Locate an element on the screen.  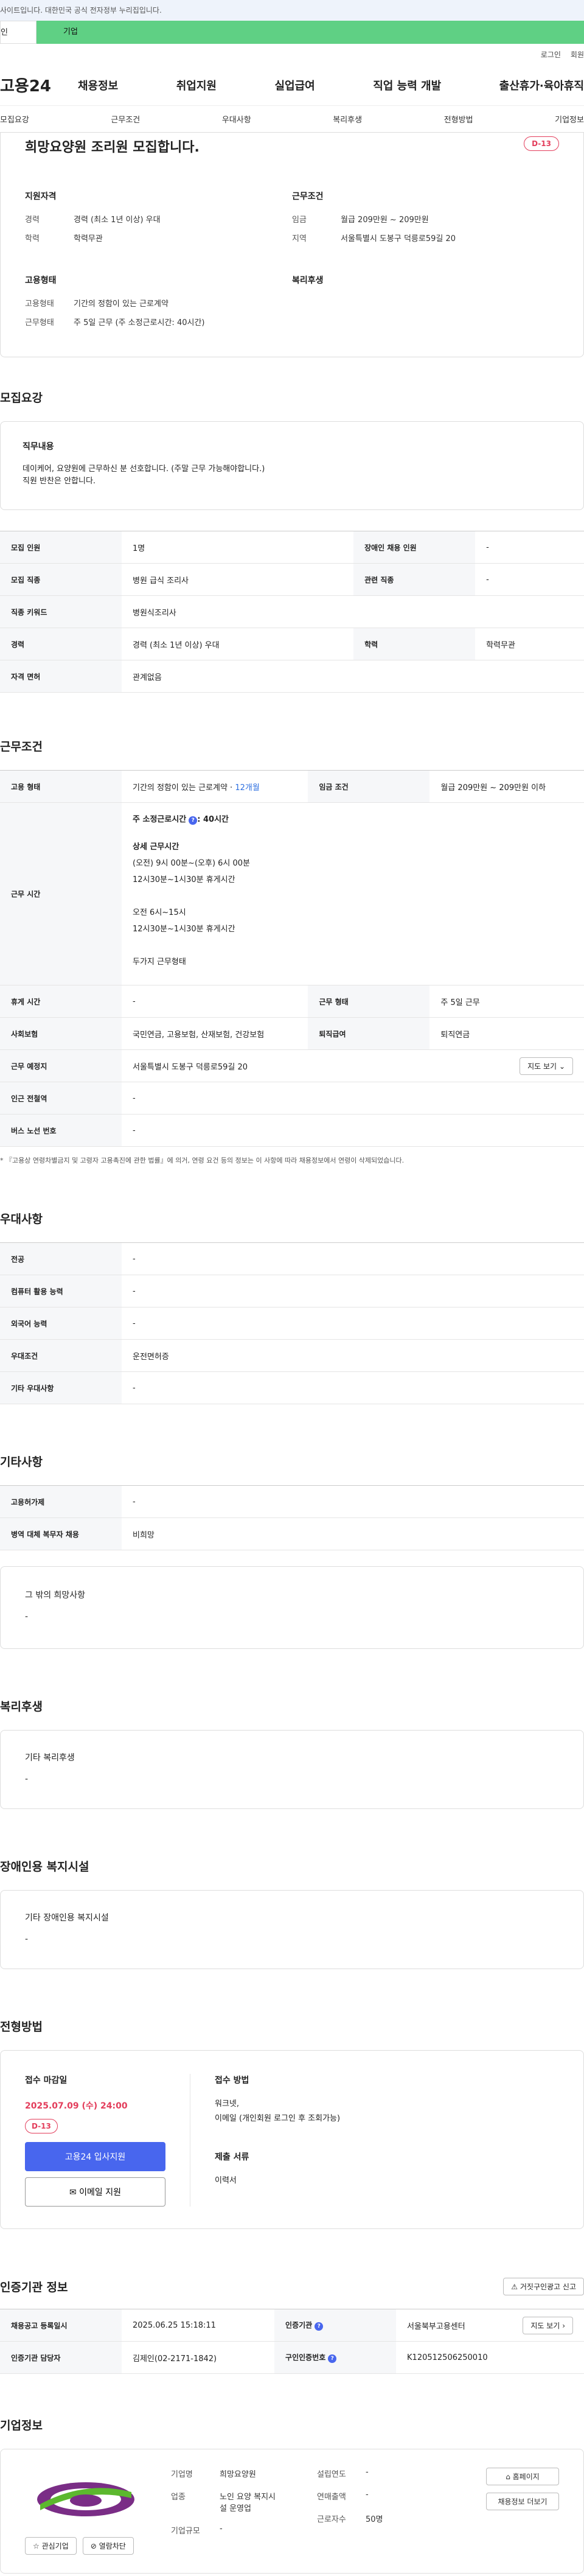
more-jobs-button: 채용정보 더보기 is located at coordinates (522, 2502).